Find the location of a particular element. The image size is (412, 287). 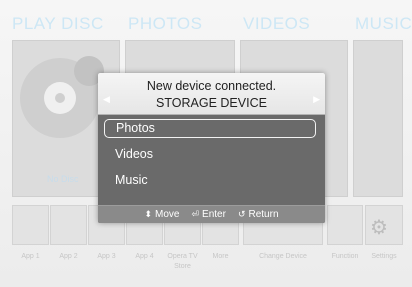

dialog-footer: ⬍ Move ⏎ Enter ↺ Return is located at coordinates (211, 214).